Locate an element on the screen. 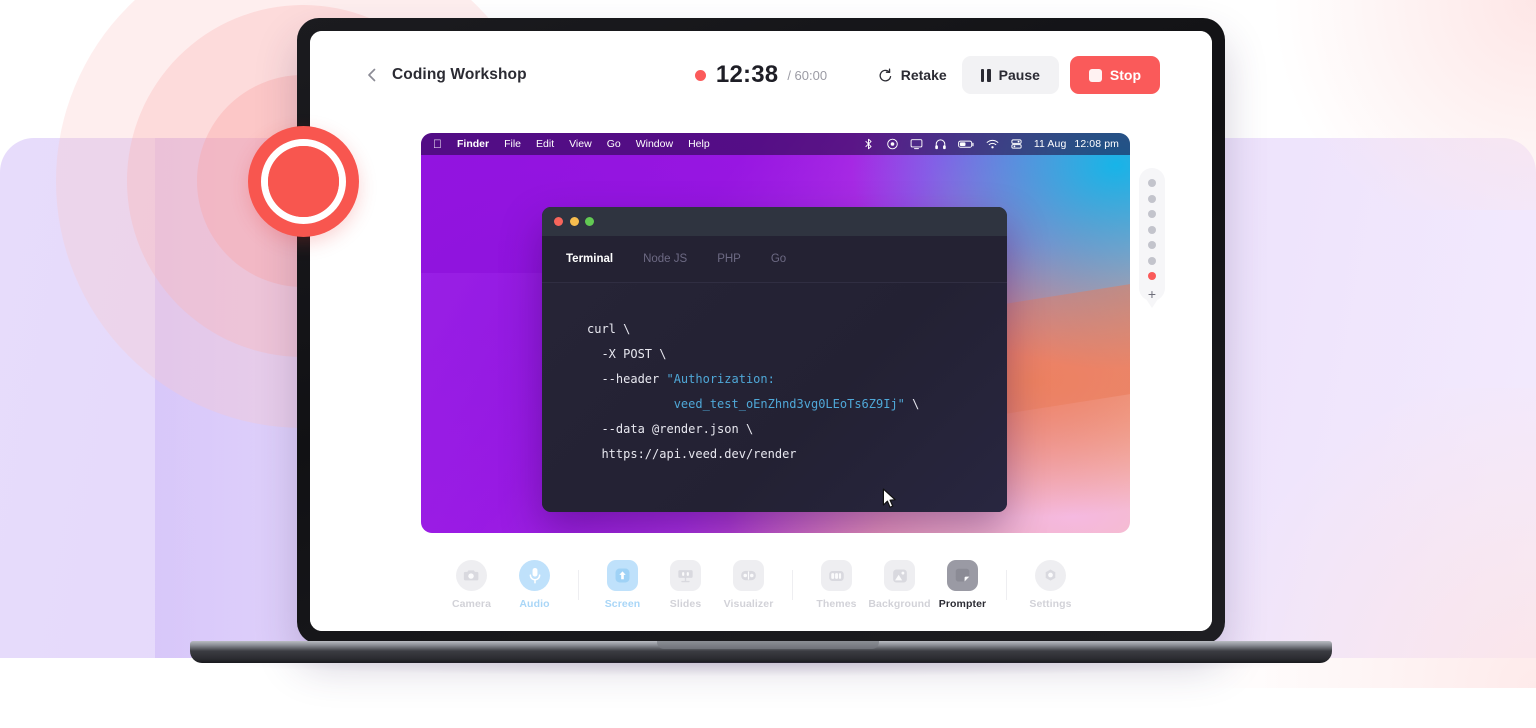 The image size is (1536, 728). tool-slides: Slides is located at coordinates (685, 585).